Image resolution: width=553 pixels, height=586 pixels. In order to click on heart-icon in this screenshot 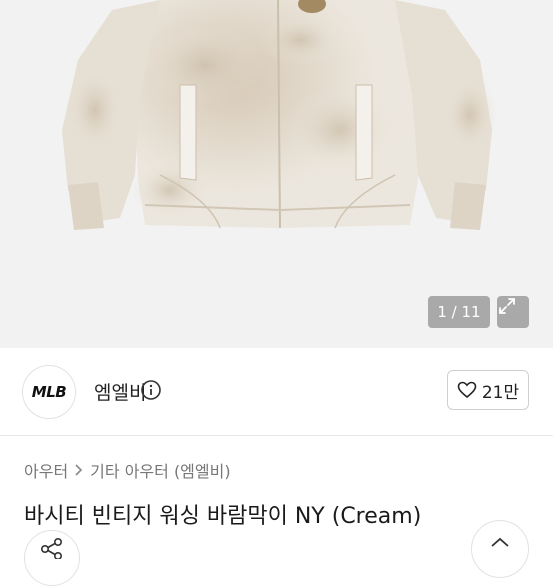, I will do `click(467, 390)`.